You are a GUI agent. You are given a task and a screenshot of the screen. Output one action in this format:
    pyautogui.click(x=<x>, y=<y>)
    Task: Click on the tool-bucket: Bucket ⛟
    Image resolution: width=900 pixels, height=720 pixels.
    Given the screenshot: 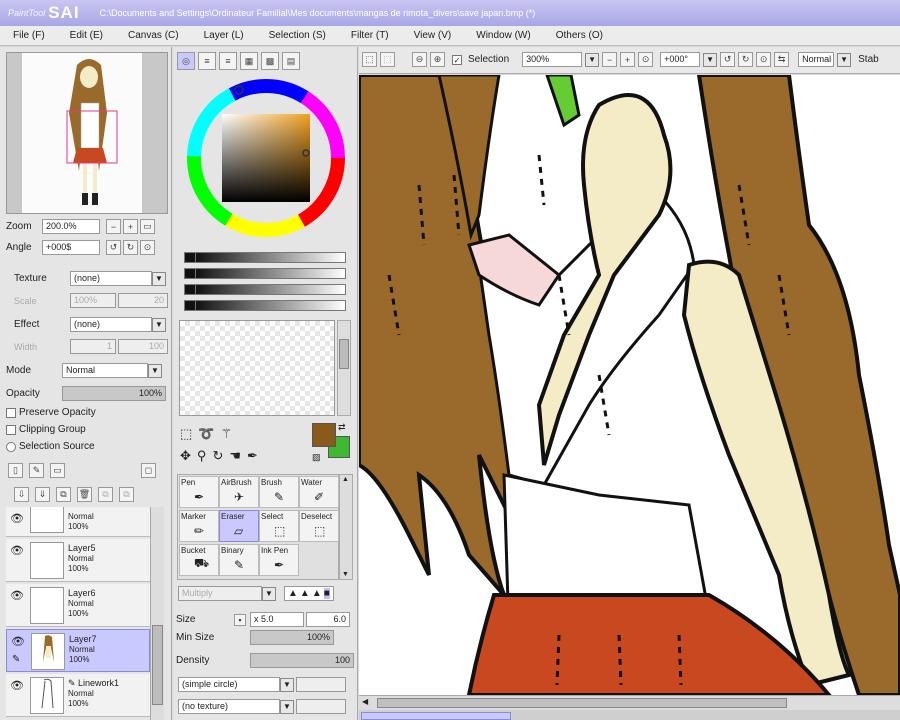 What is the action you would take?
    pyautogui.click(x=199, y=560)
    